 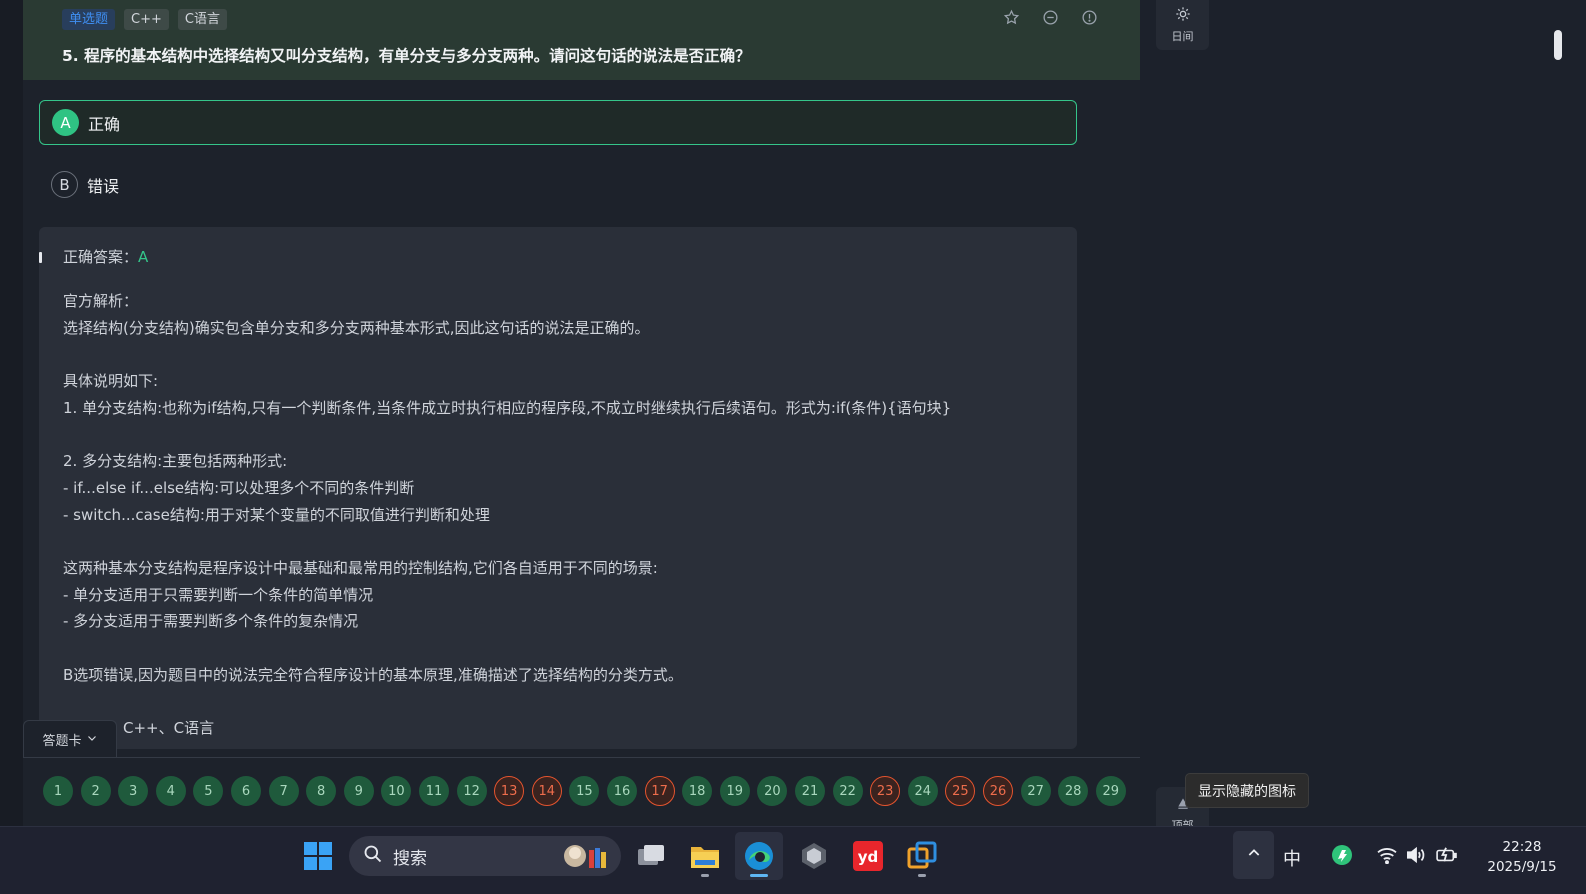 I want to click on edge-active-indicator, so click(x=759, y=875).